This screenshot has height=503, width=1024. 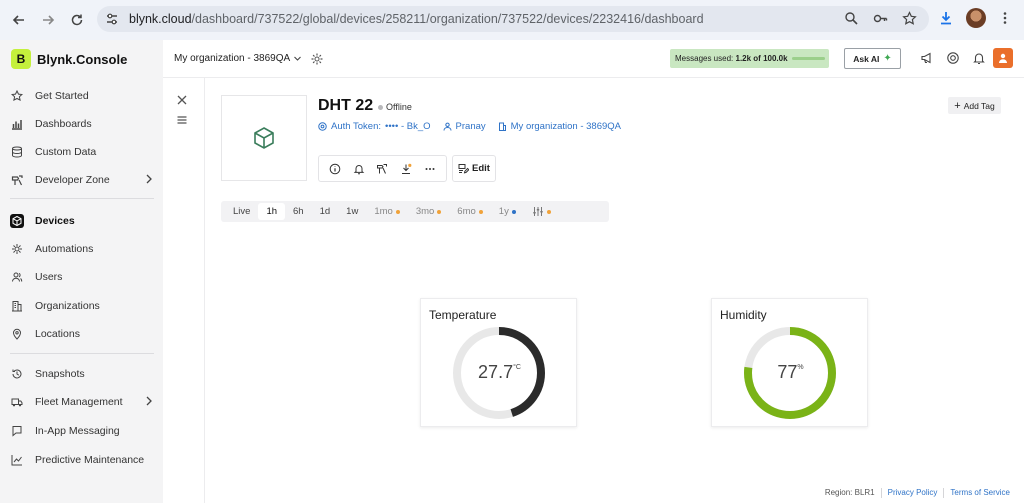 I want to click on tools-icon, so click(x=382, y=169).